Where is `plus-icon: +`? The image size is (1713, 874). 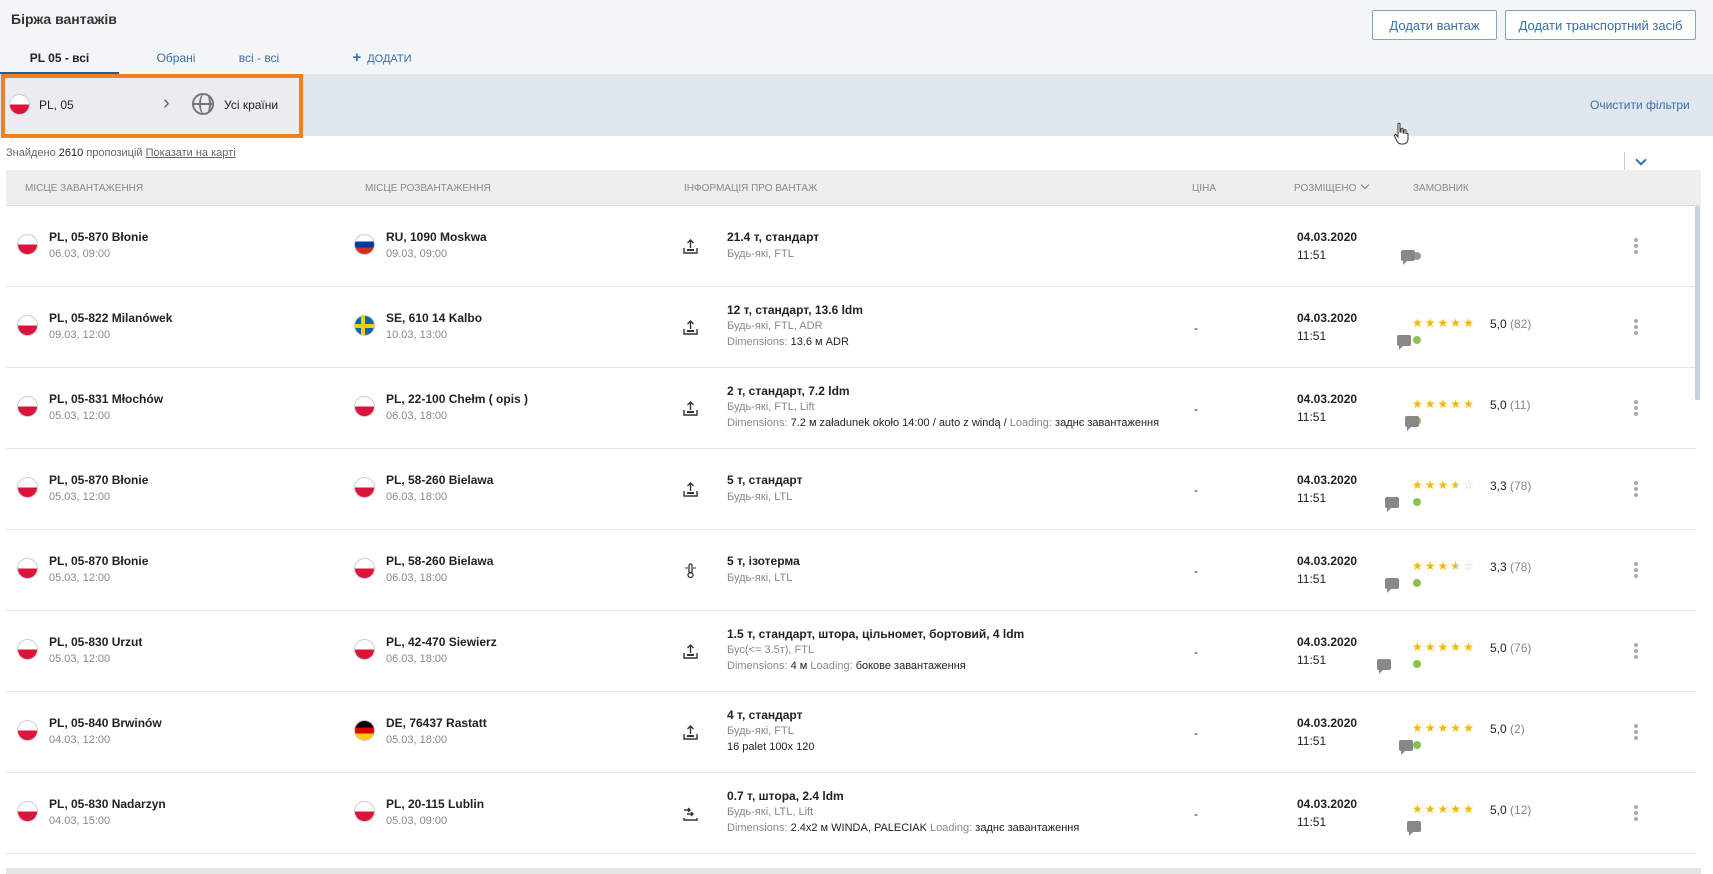 plus-icon: + is located at coordinates (357, 57).